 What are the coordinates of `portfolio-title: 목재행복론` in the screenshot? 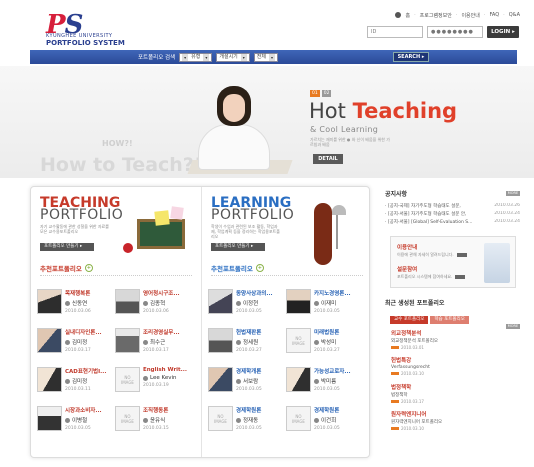 It's located at (78, 294).